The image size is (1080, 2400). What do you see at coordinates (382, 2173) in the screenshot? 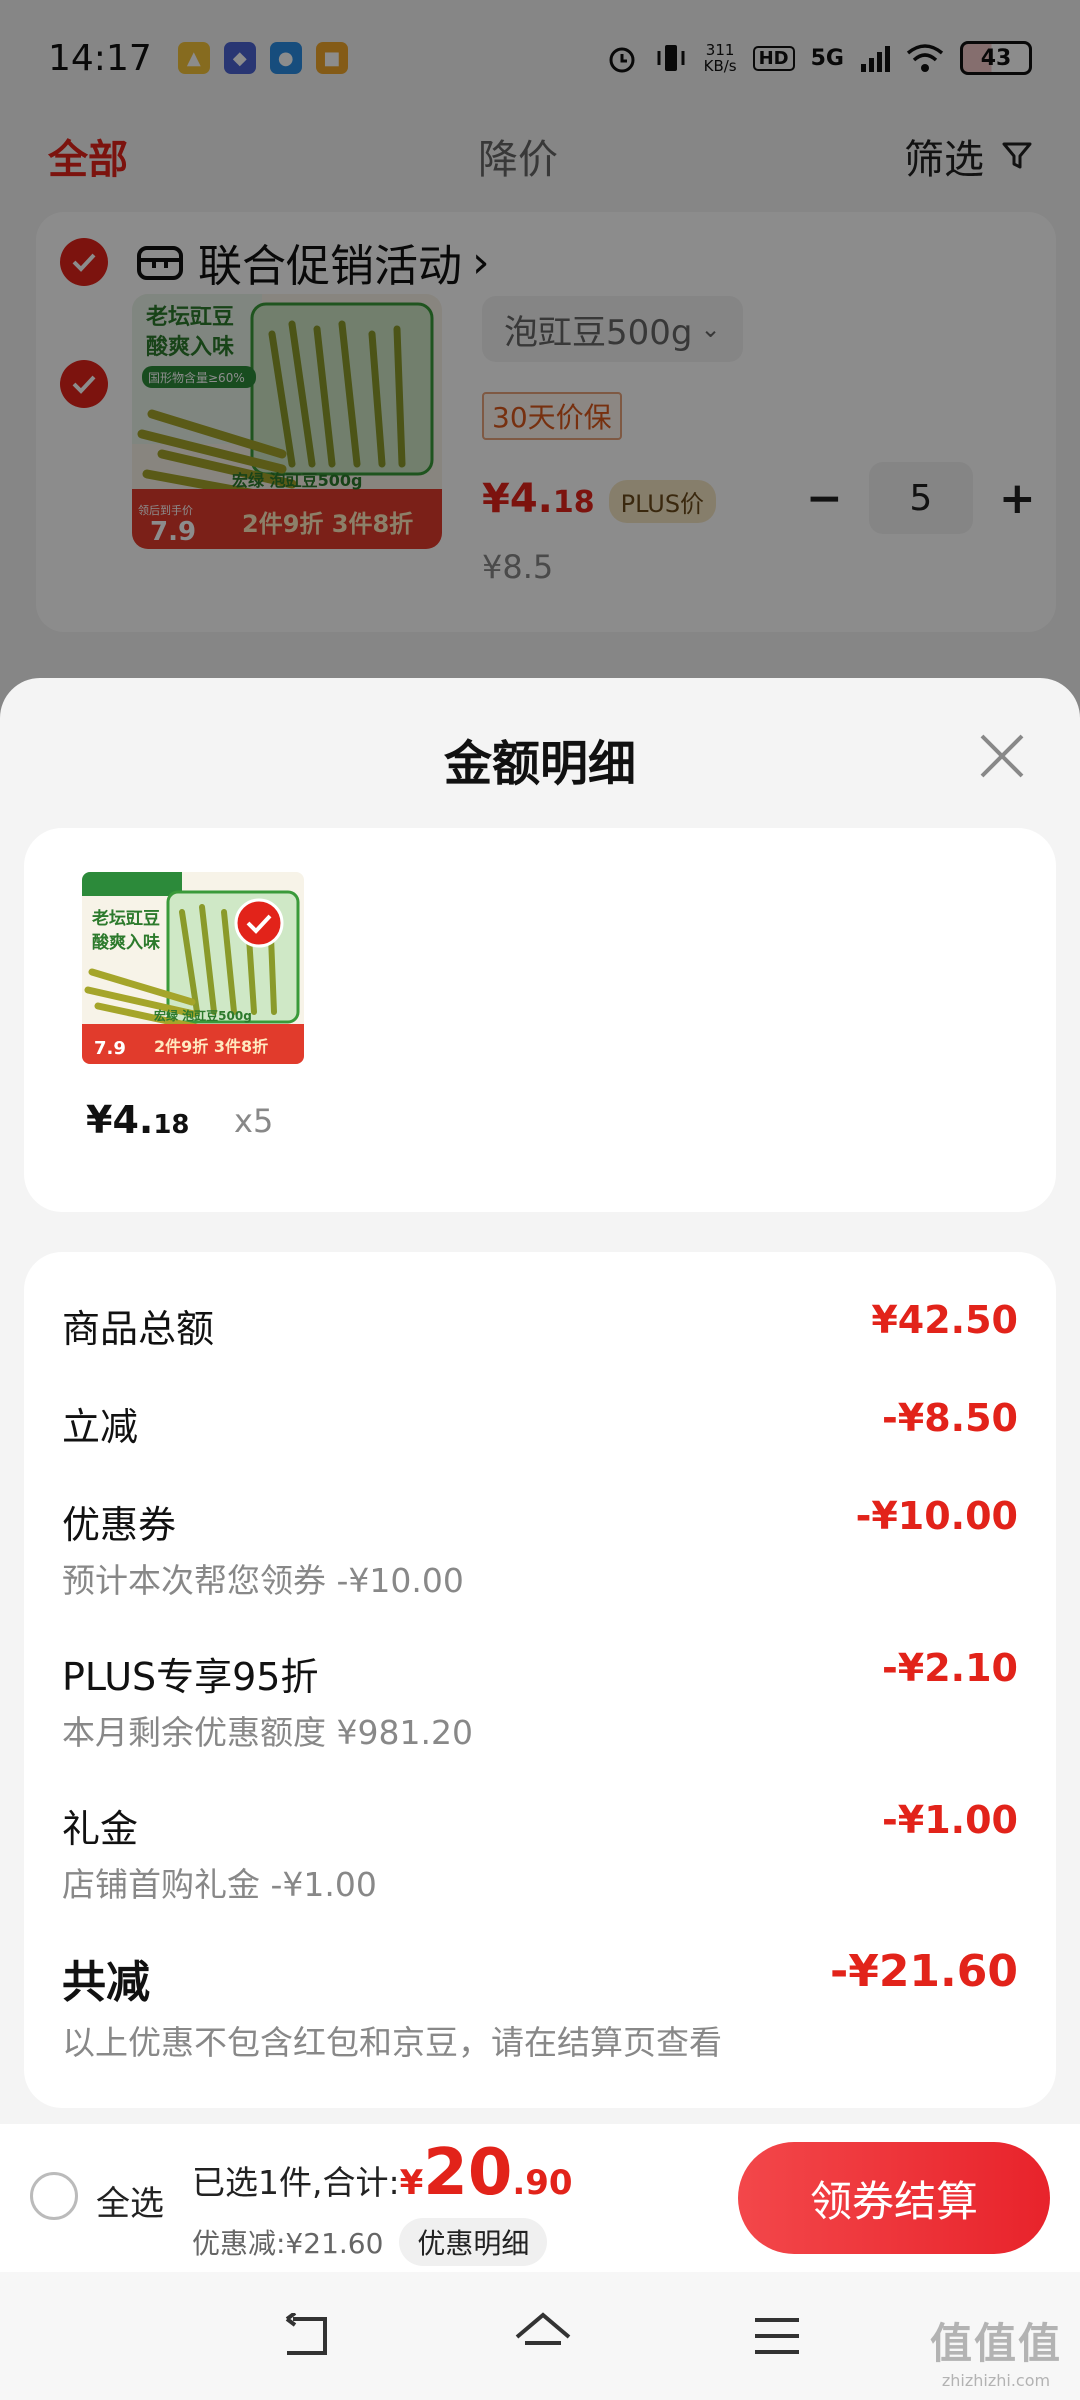
I see `total-summary: 已选1件,合计: ¥ 20 .90` at bounding box center [382, 2173].